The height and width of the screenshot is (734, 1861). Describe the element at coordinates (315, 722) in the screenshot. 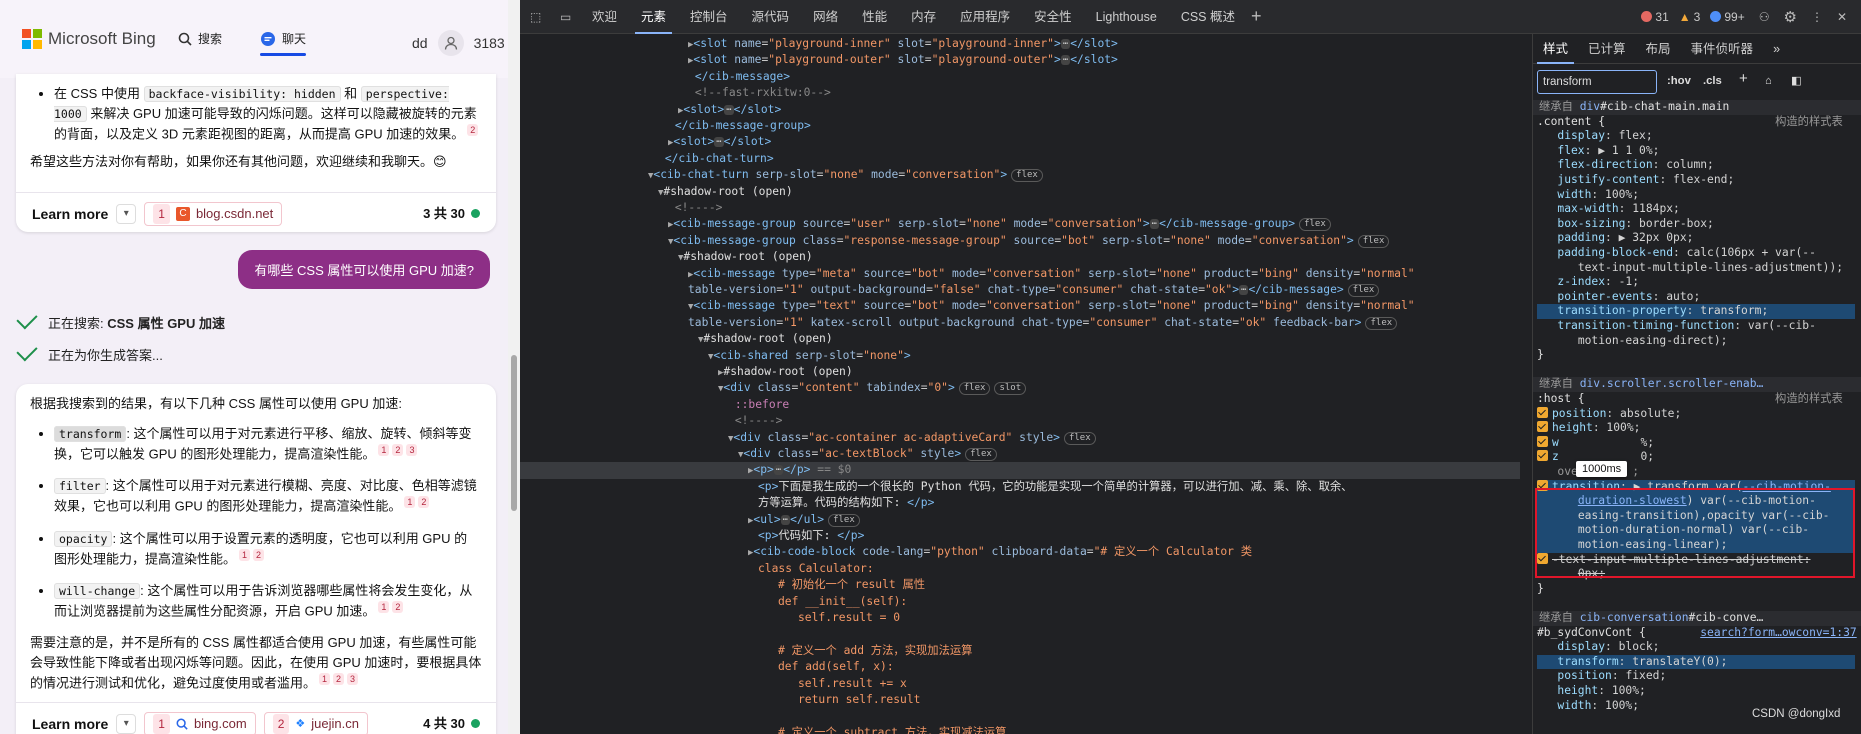

I see `source-link: 2 ❖ juejin.cn` at that location.